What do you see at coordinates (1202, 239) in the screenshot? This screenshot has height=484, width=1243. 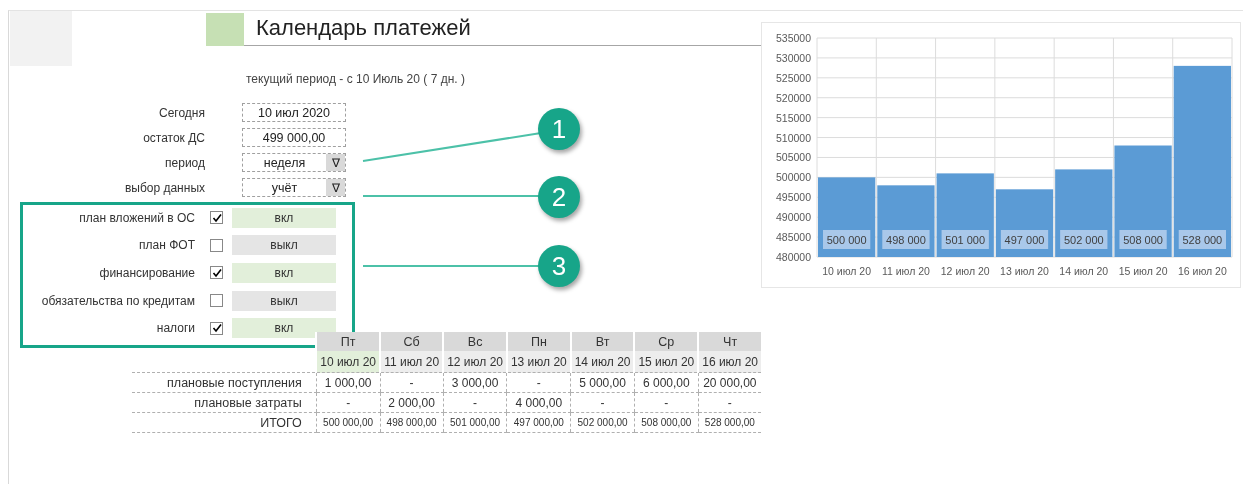 I see `data-label: 528 000` at bounding box center [1202, 239].